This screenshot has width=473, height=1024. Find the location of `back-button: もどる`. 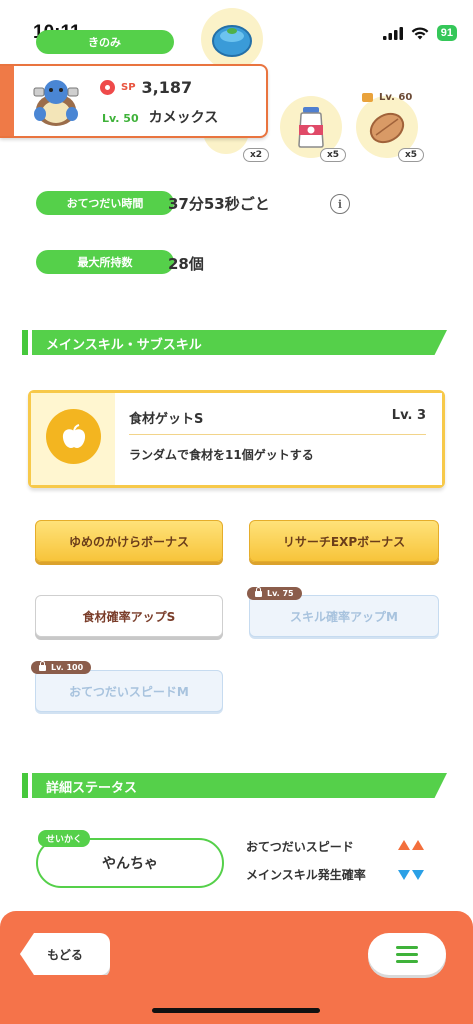

back-button: もどる is located at coordinates (65, 954).